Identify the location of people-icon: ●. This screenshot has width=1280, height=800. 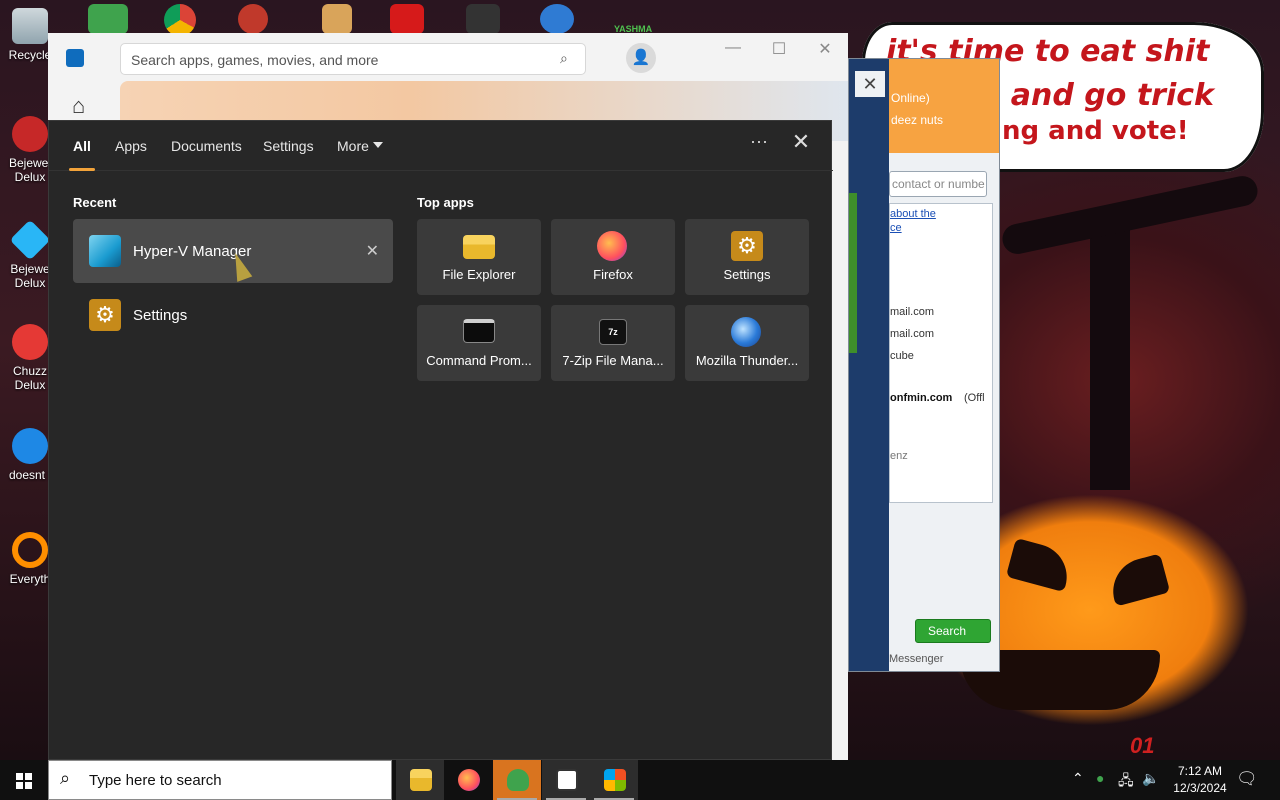
(1100, 778).